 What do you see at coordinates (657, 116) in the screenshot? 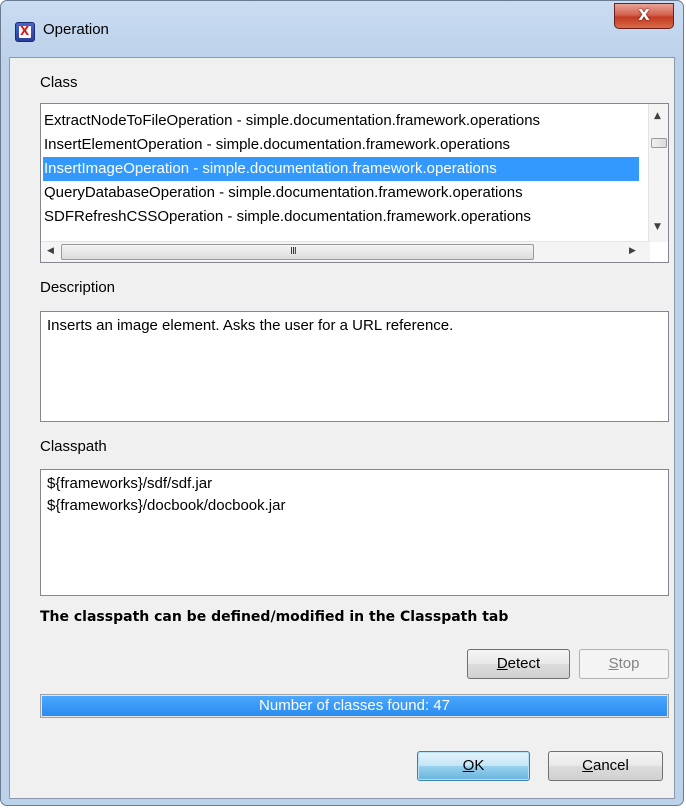
I see `scroll-up-icon: ▲` at bounding box center [657, 116].